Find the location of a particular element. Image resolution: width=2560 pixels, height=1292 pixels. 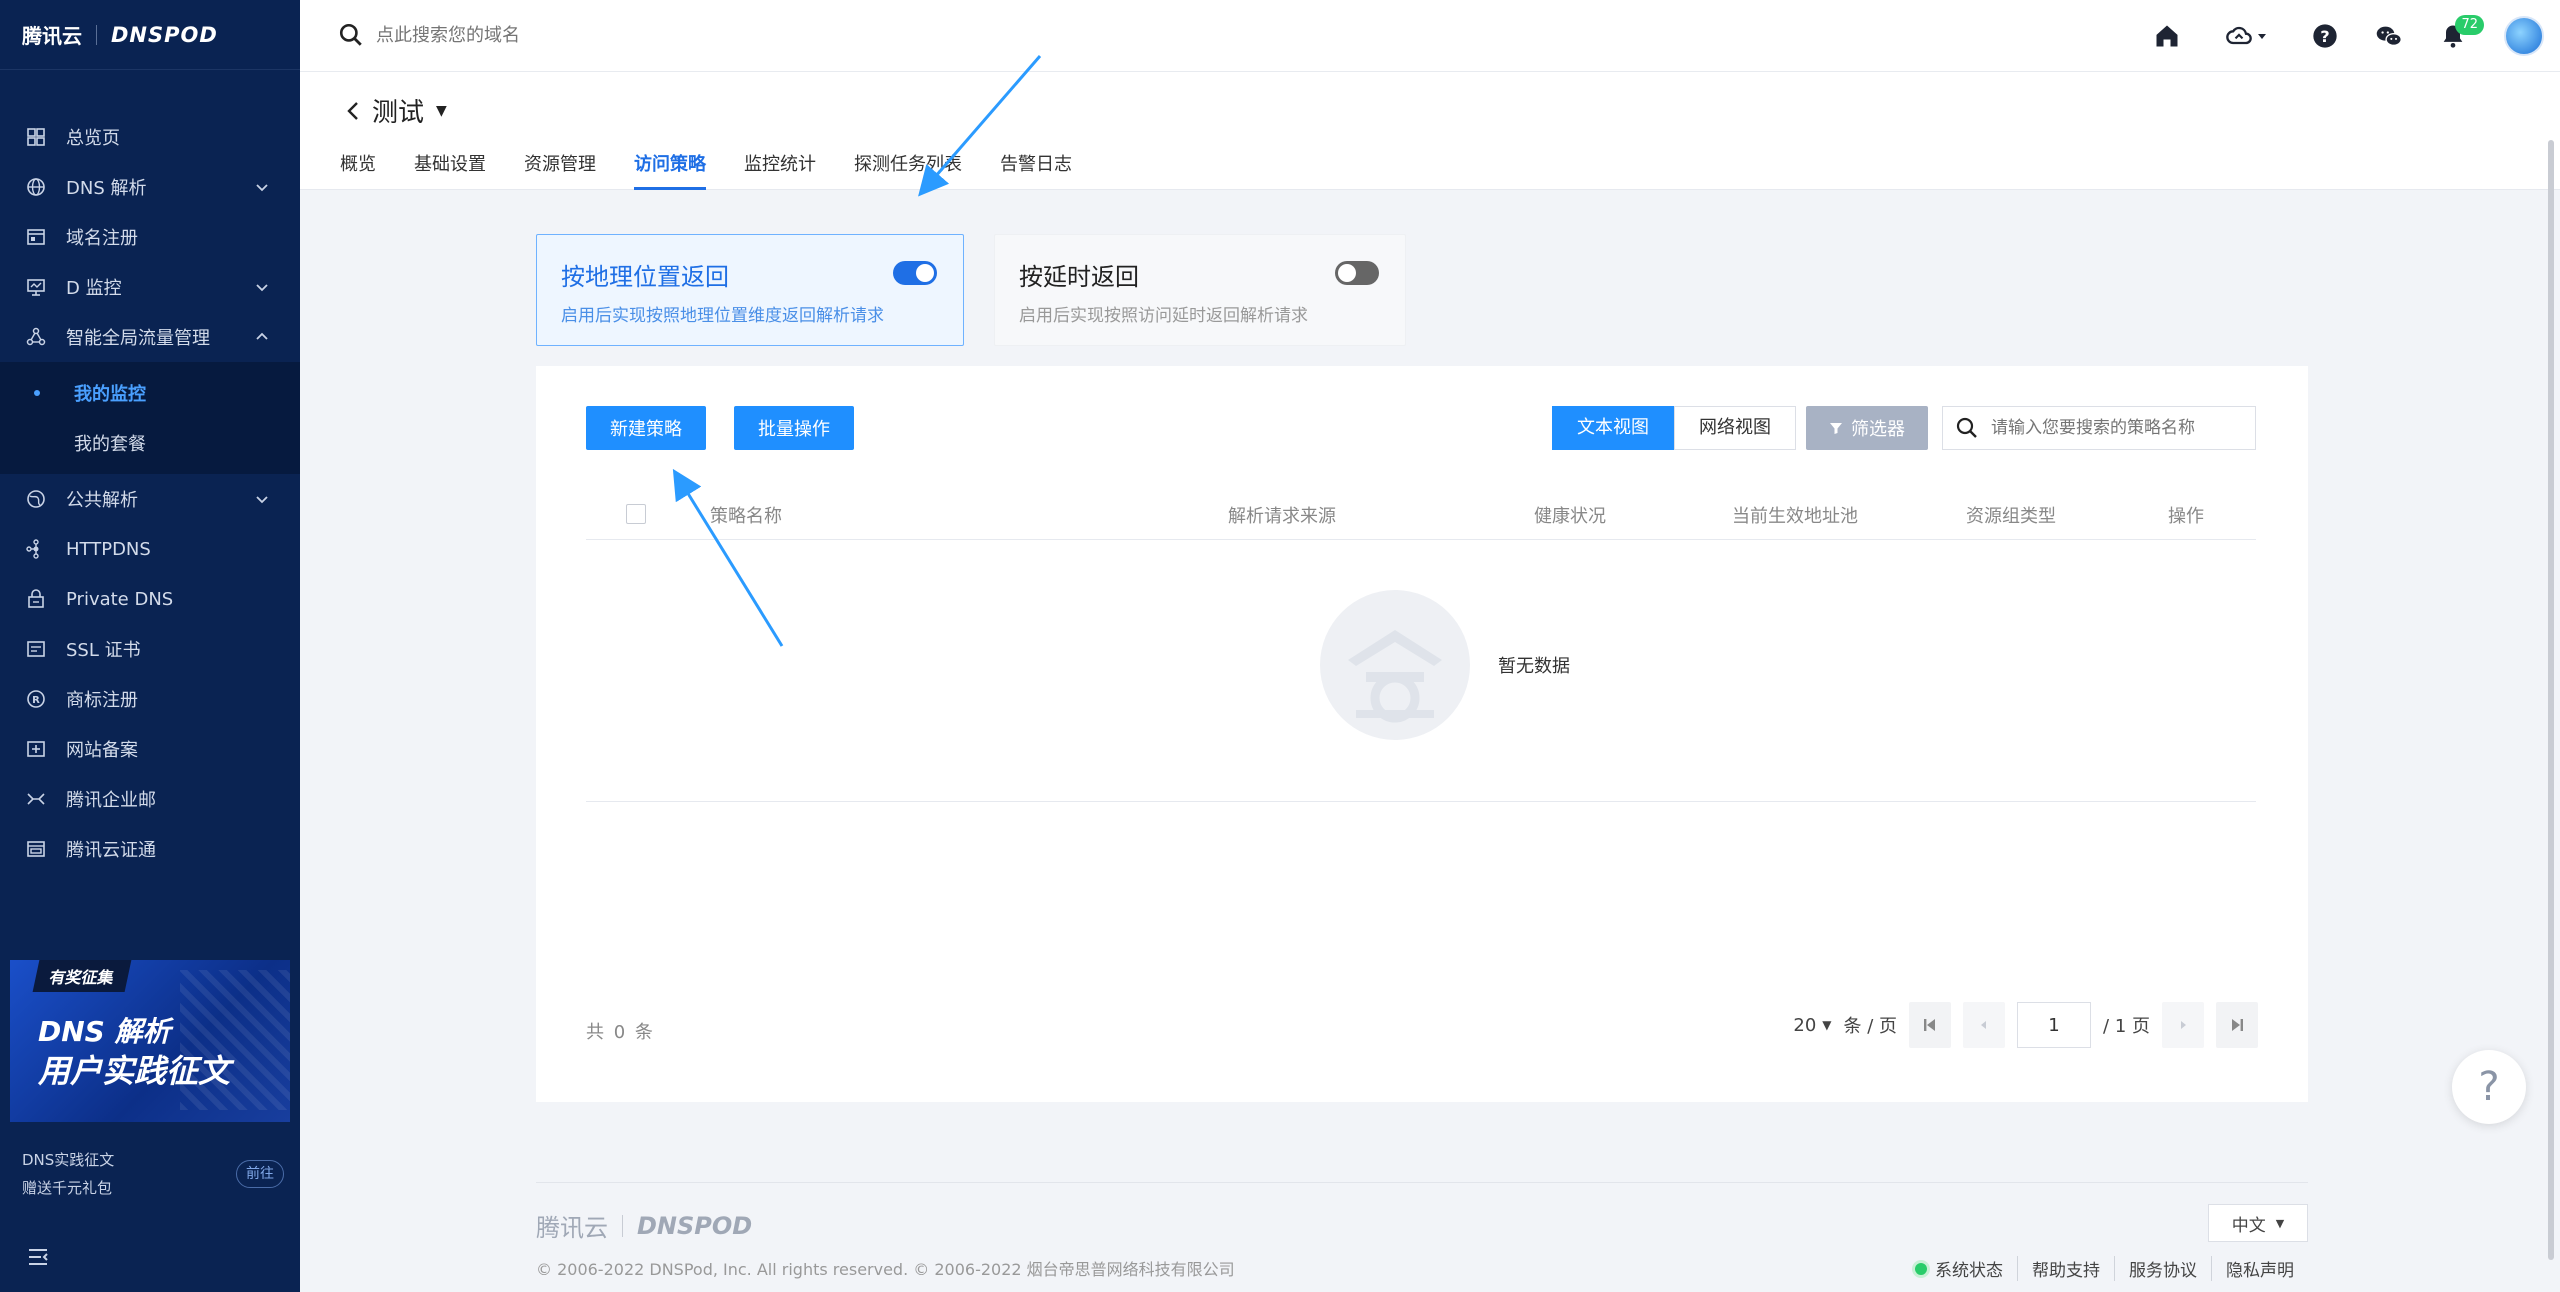

tab-monitor-stats: 监控统计 is located at coordinates (780, 170).